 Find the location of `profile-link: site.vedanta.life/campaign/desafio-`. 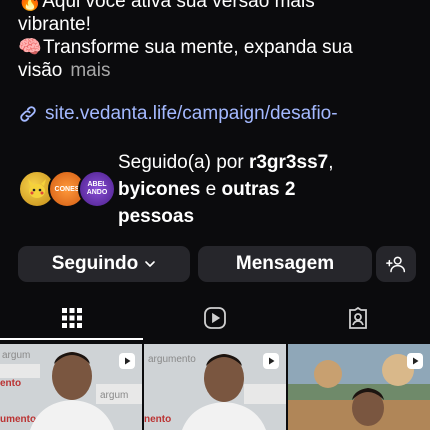

profile-link: site.vedanta.life/campaign/desafio- is located at coordinates (178, 114).